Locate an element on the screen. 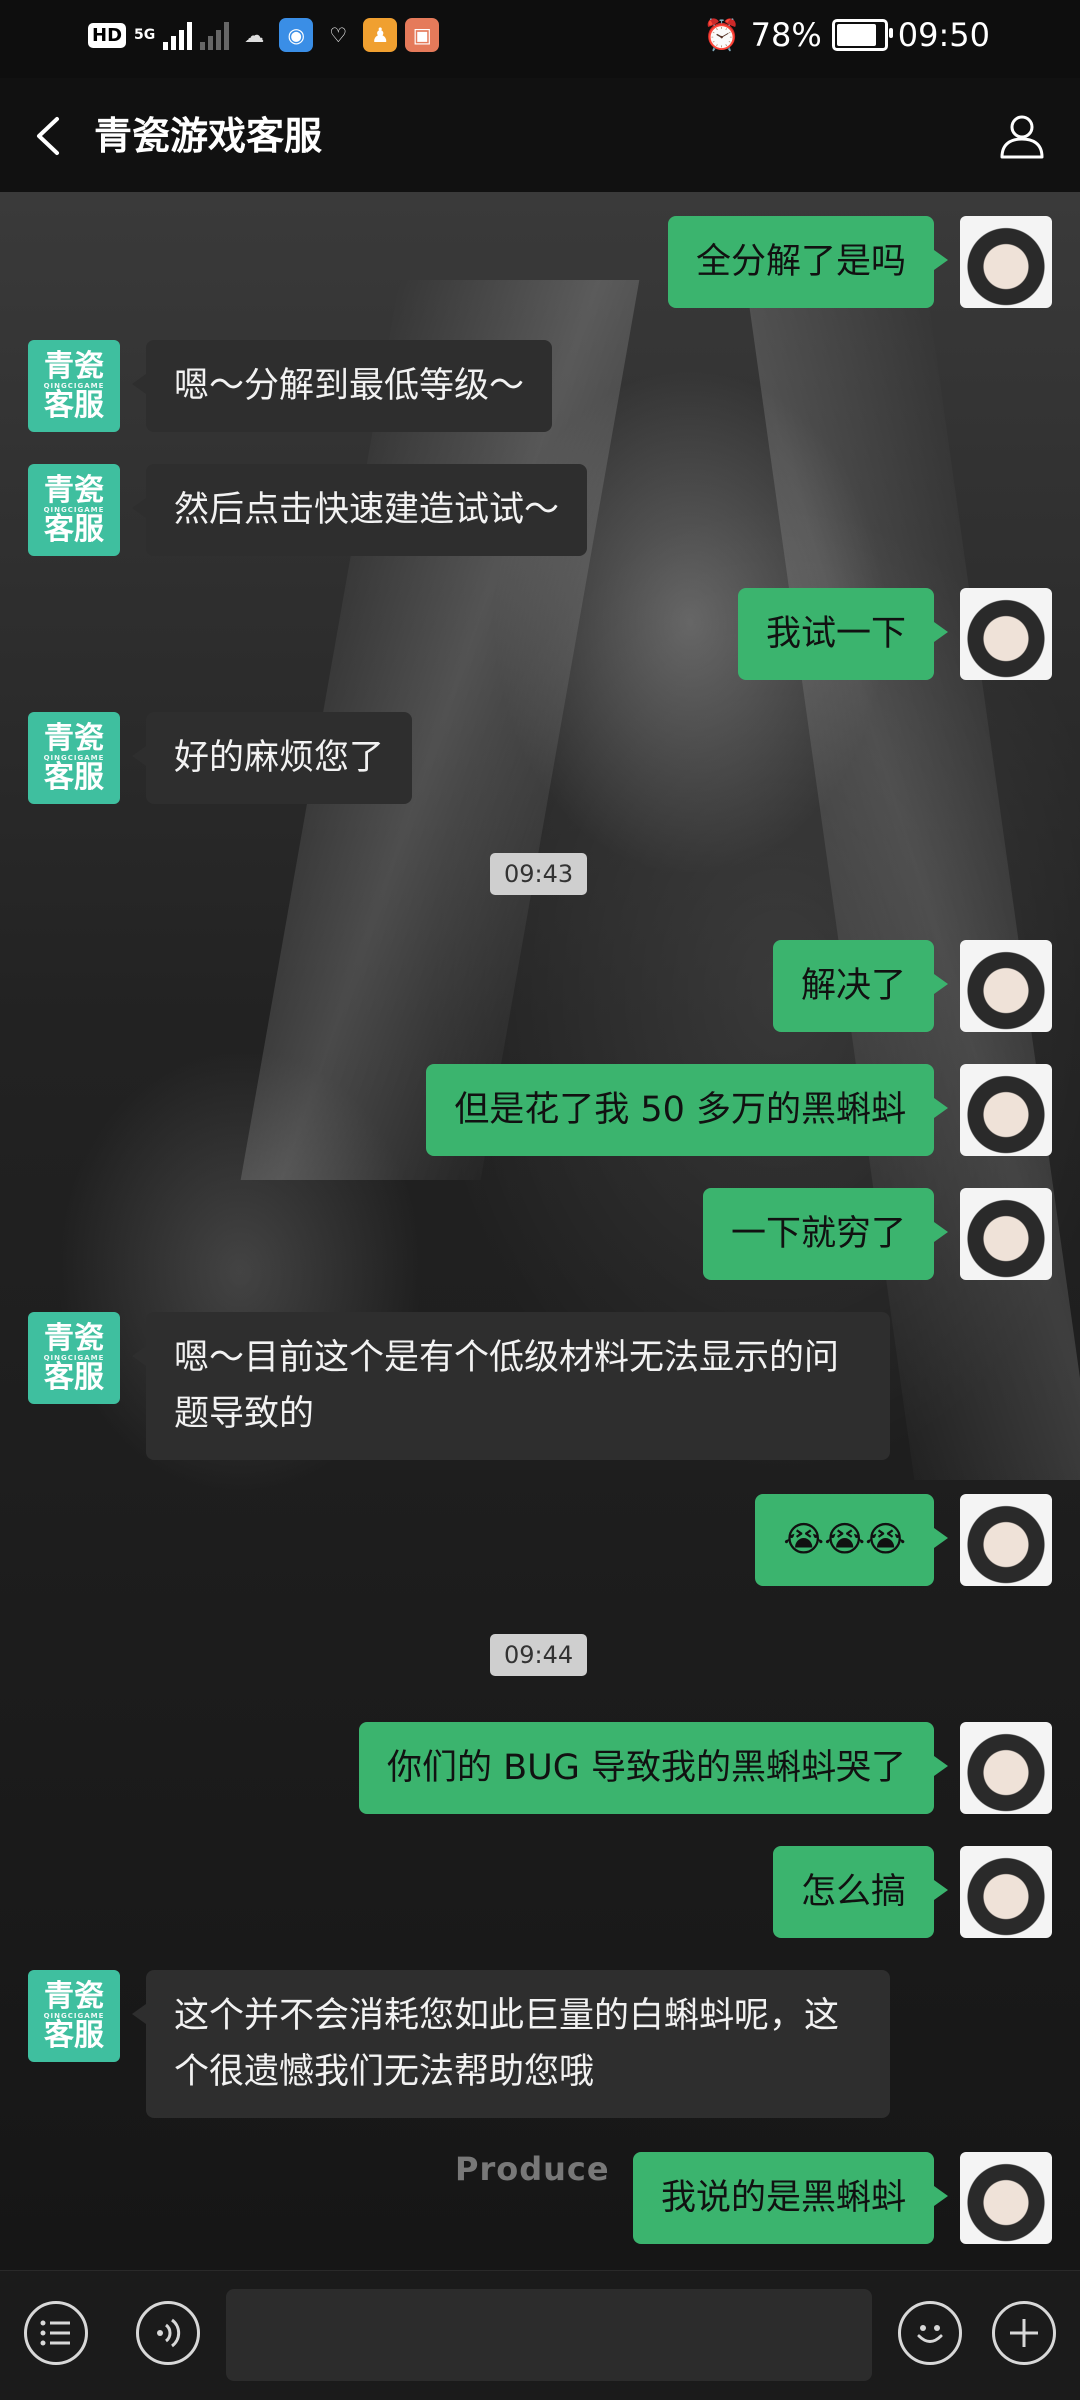 Image resolution: width=1080 pixels, height=2400 pixels. smiley-icon is located at coordinates (930, 2334).